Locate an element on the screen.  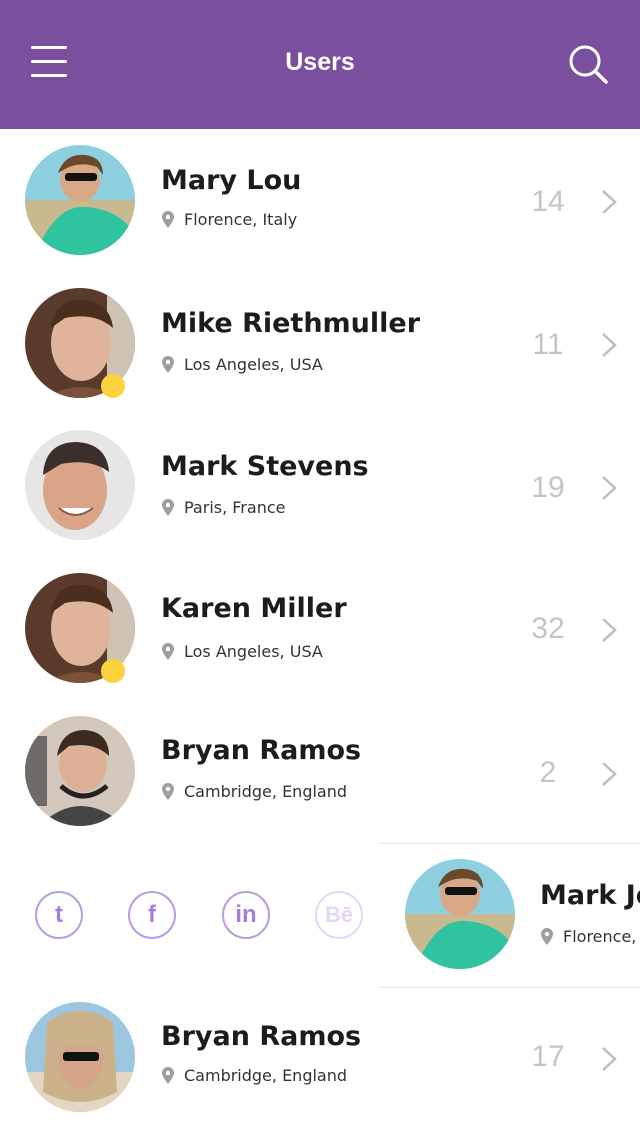
swiped-user-row: Mark Jo Florence, is located at coordinates (510, 915).